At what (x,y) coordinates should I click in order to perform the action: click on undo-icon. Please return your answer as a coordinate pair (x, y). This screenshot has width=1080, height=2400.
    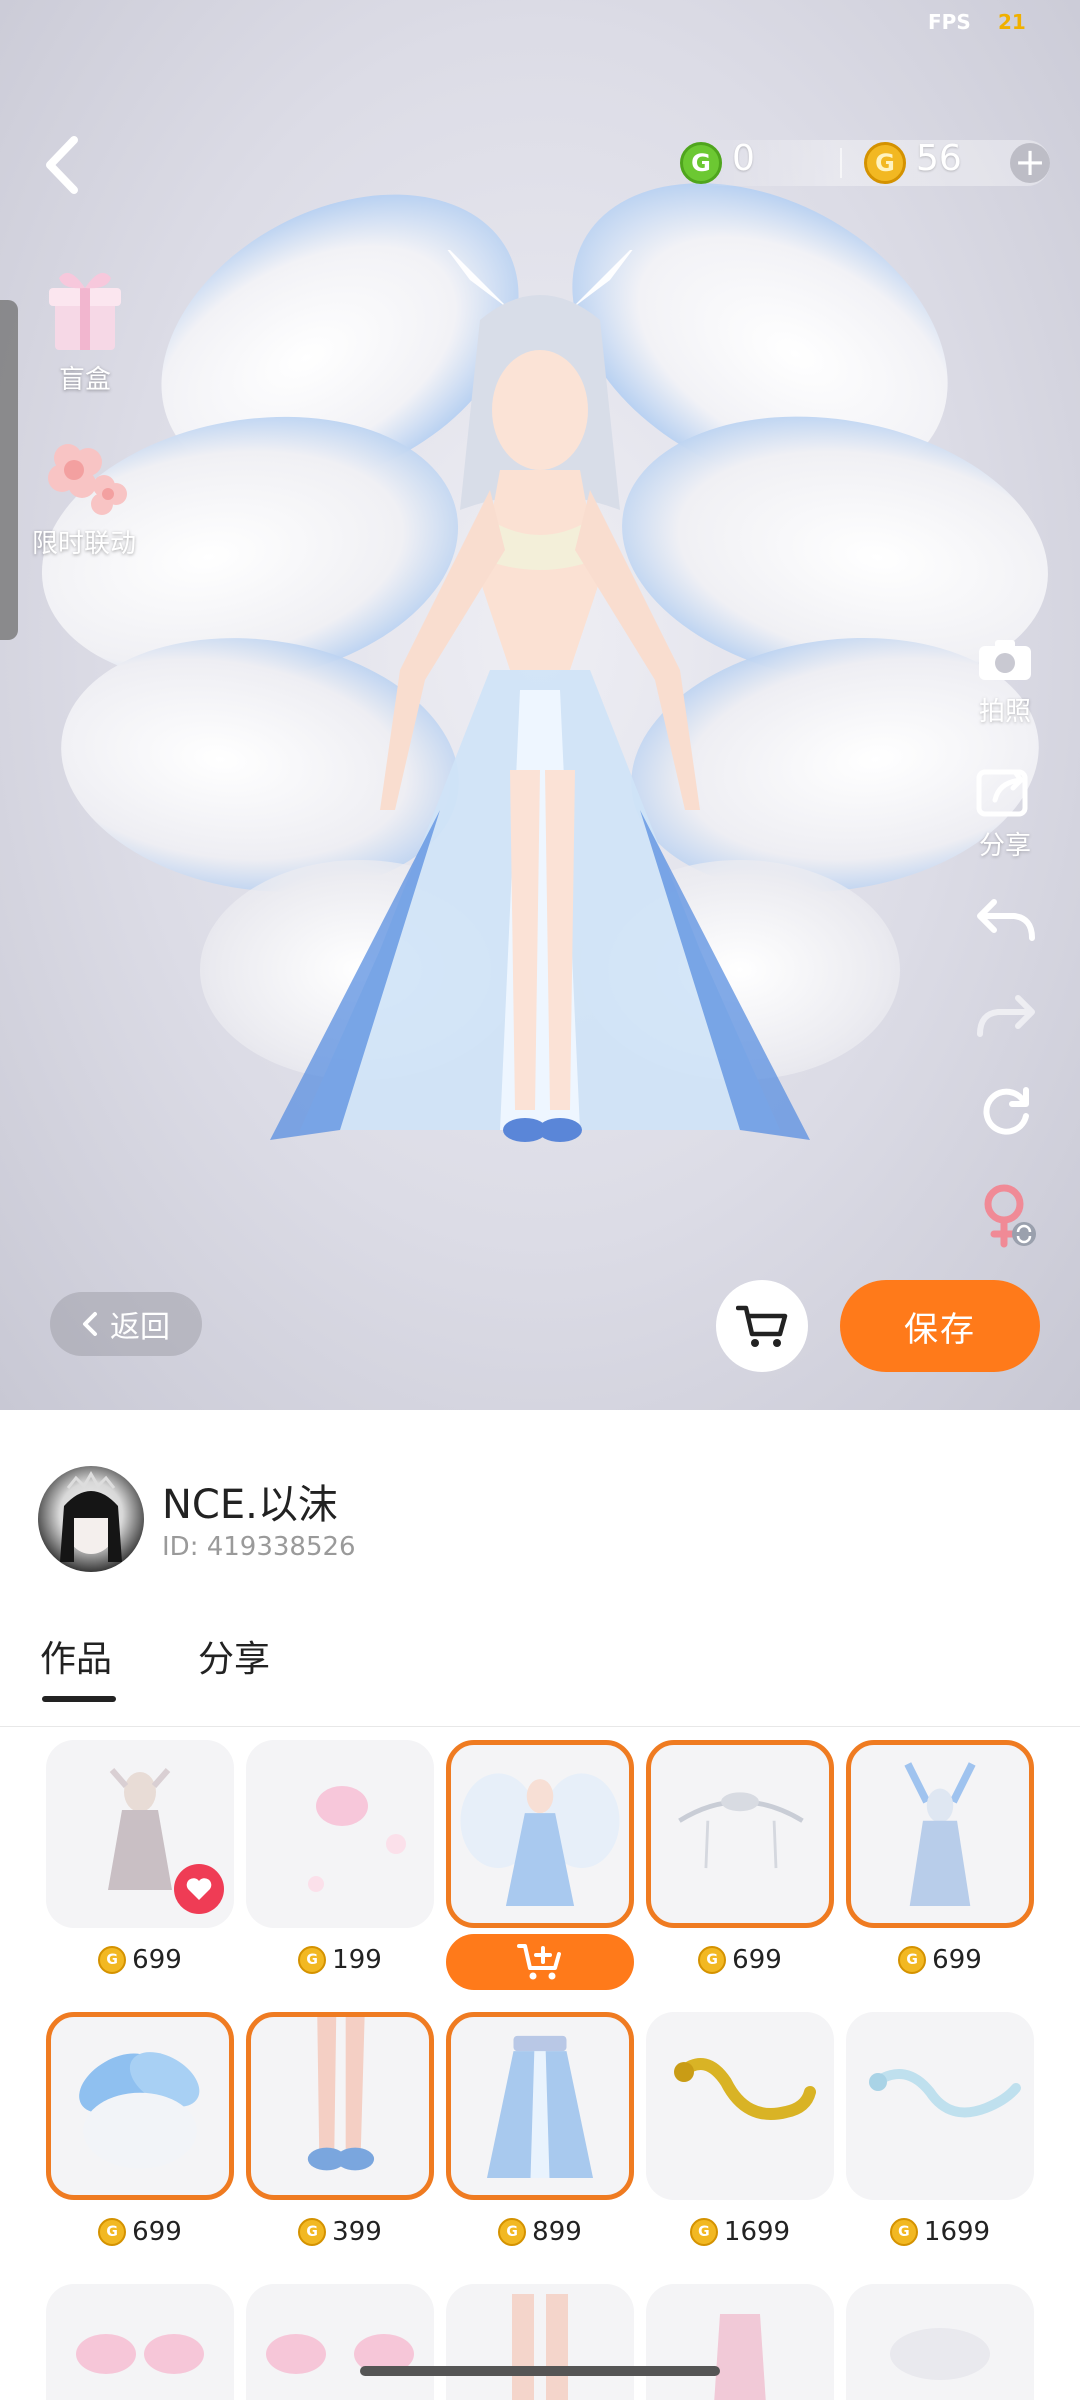
    Looking at the image, I should click on (1006, 919).